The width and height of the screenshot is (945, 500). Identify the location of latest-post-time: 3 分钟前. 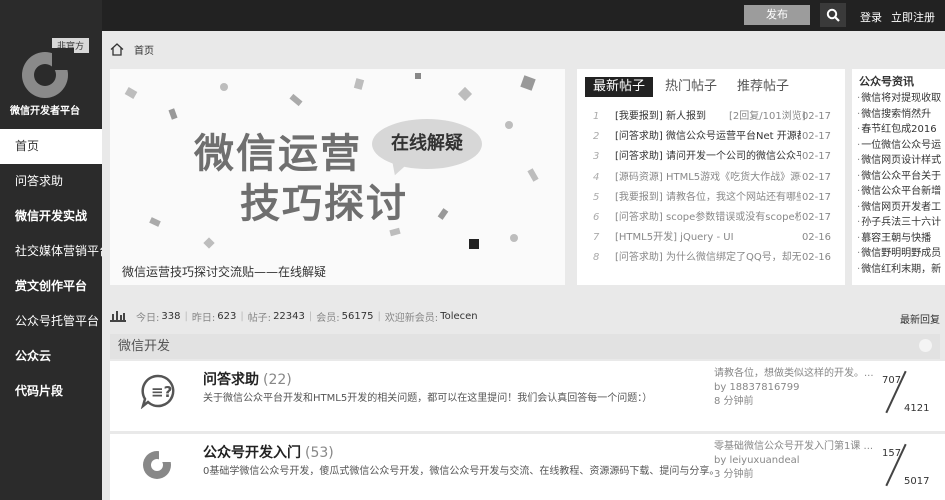
(734, 474).